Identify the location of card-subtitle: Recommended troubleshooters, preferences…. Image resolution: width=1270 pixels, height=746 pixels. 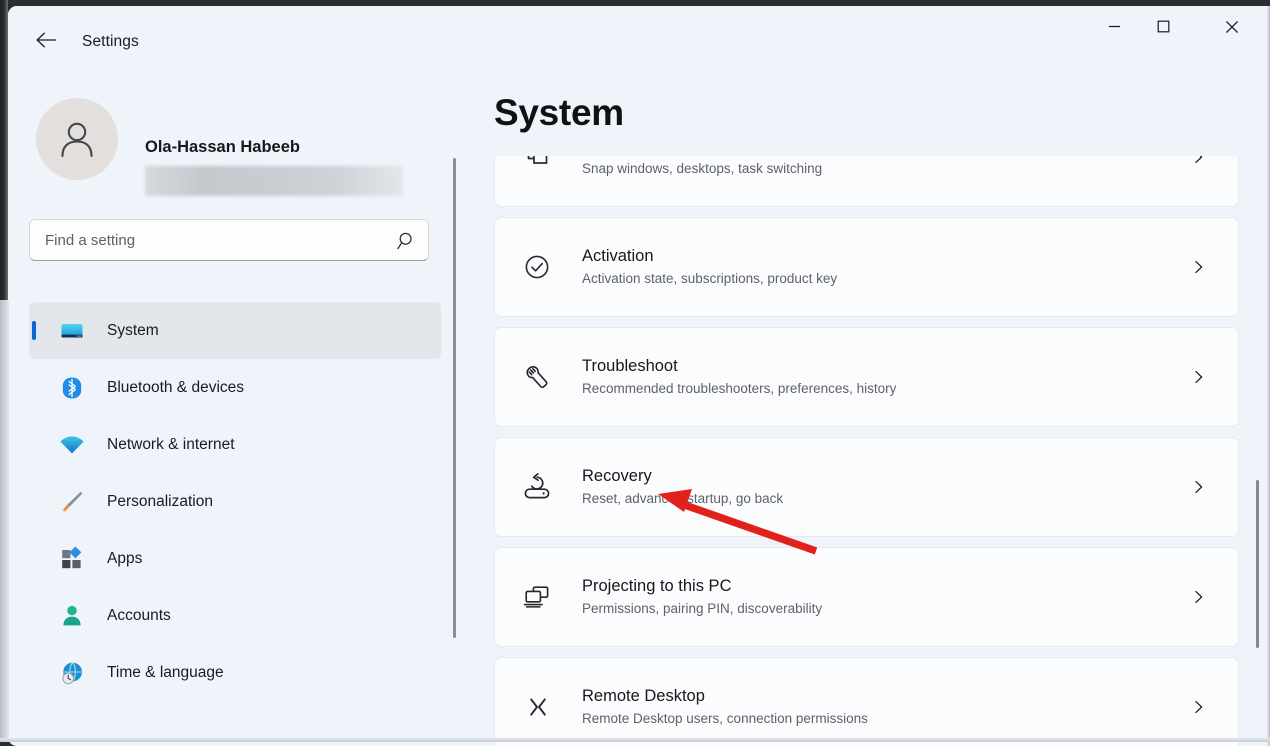
(739, 389).